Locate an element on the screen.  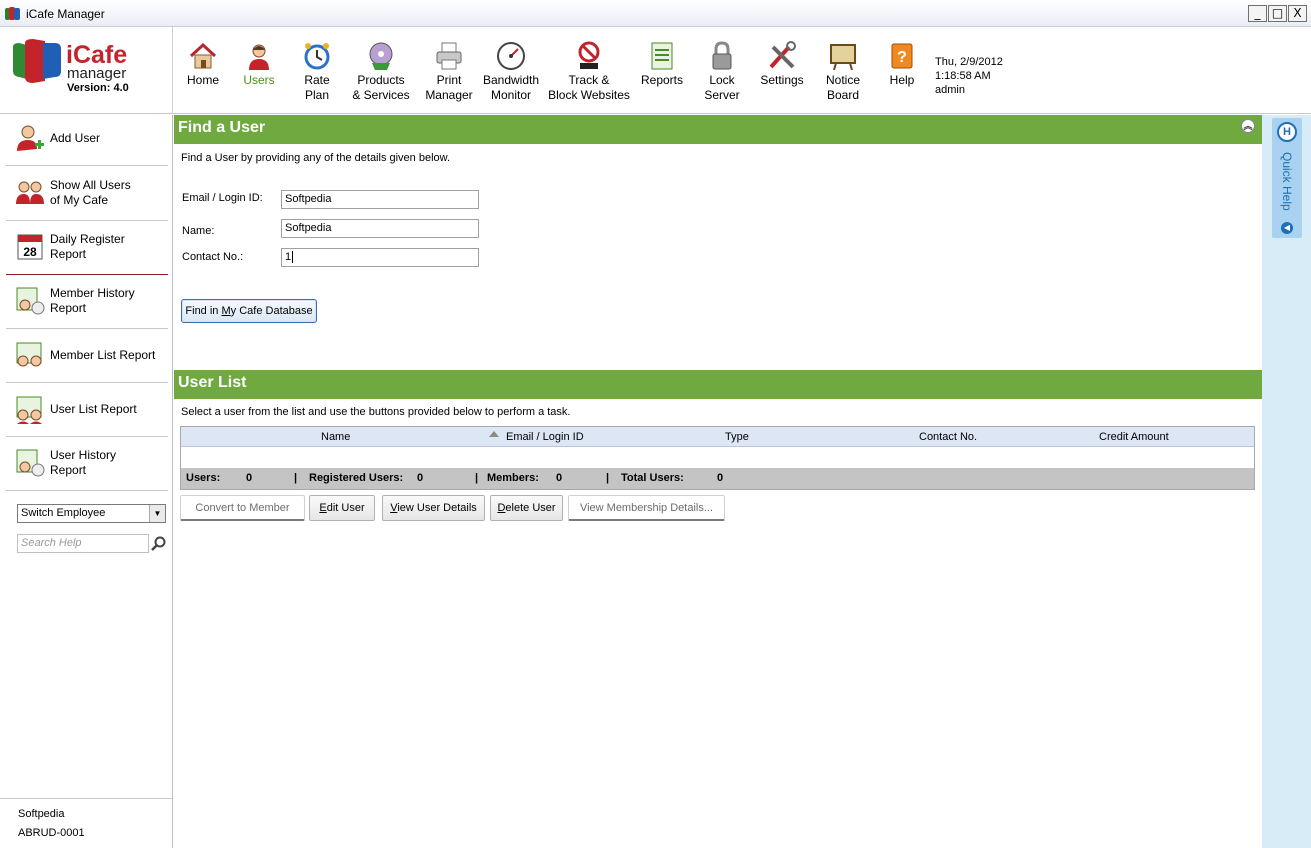
lock-icon is located at coordinates (722, 55).